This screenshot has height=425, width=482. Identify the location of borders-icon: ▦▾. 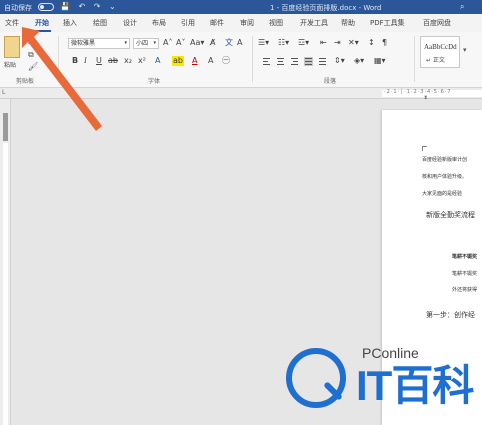
(380, 61).